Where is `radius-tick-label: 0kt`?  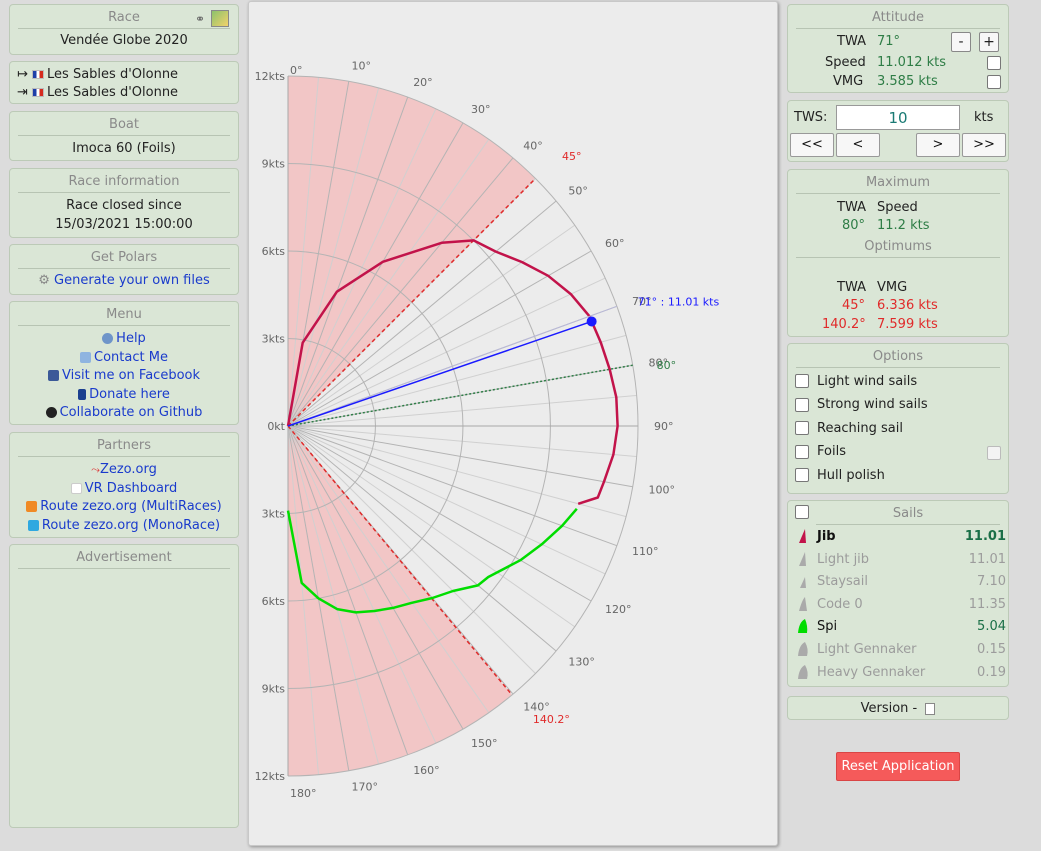 radius-tick-label: 0kt is located at coordinates (276, 426).